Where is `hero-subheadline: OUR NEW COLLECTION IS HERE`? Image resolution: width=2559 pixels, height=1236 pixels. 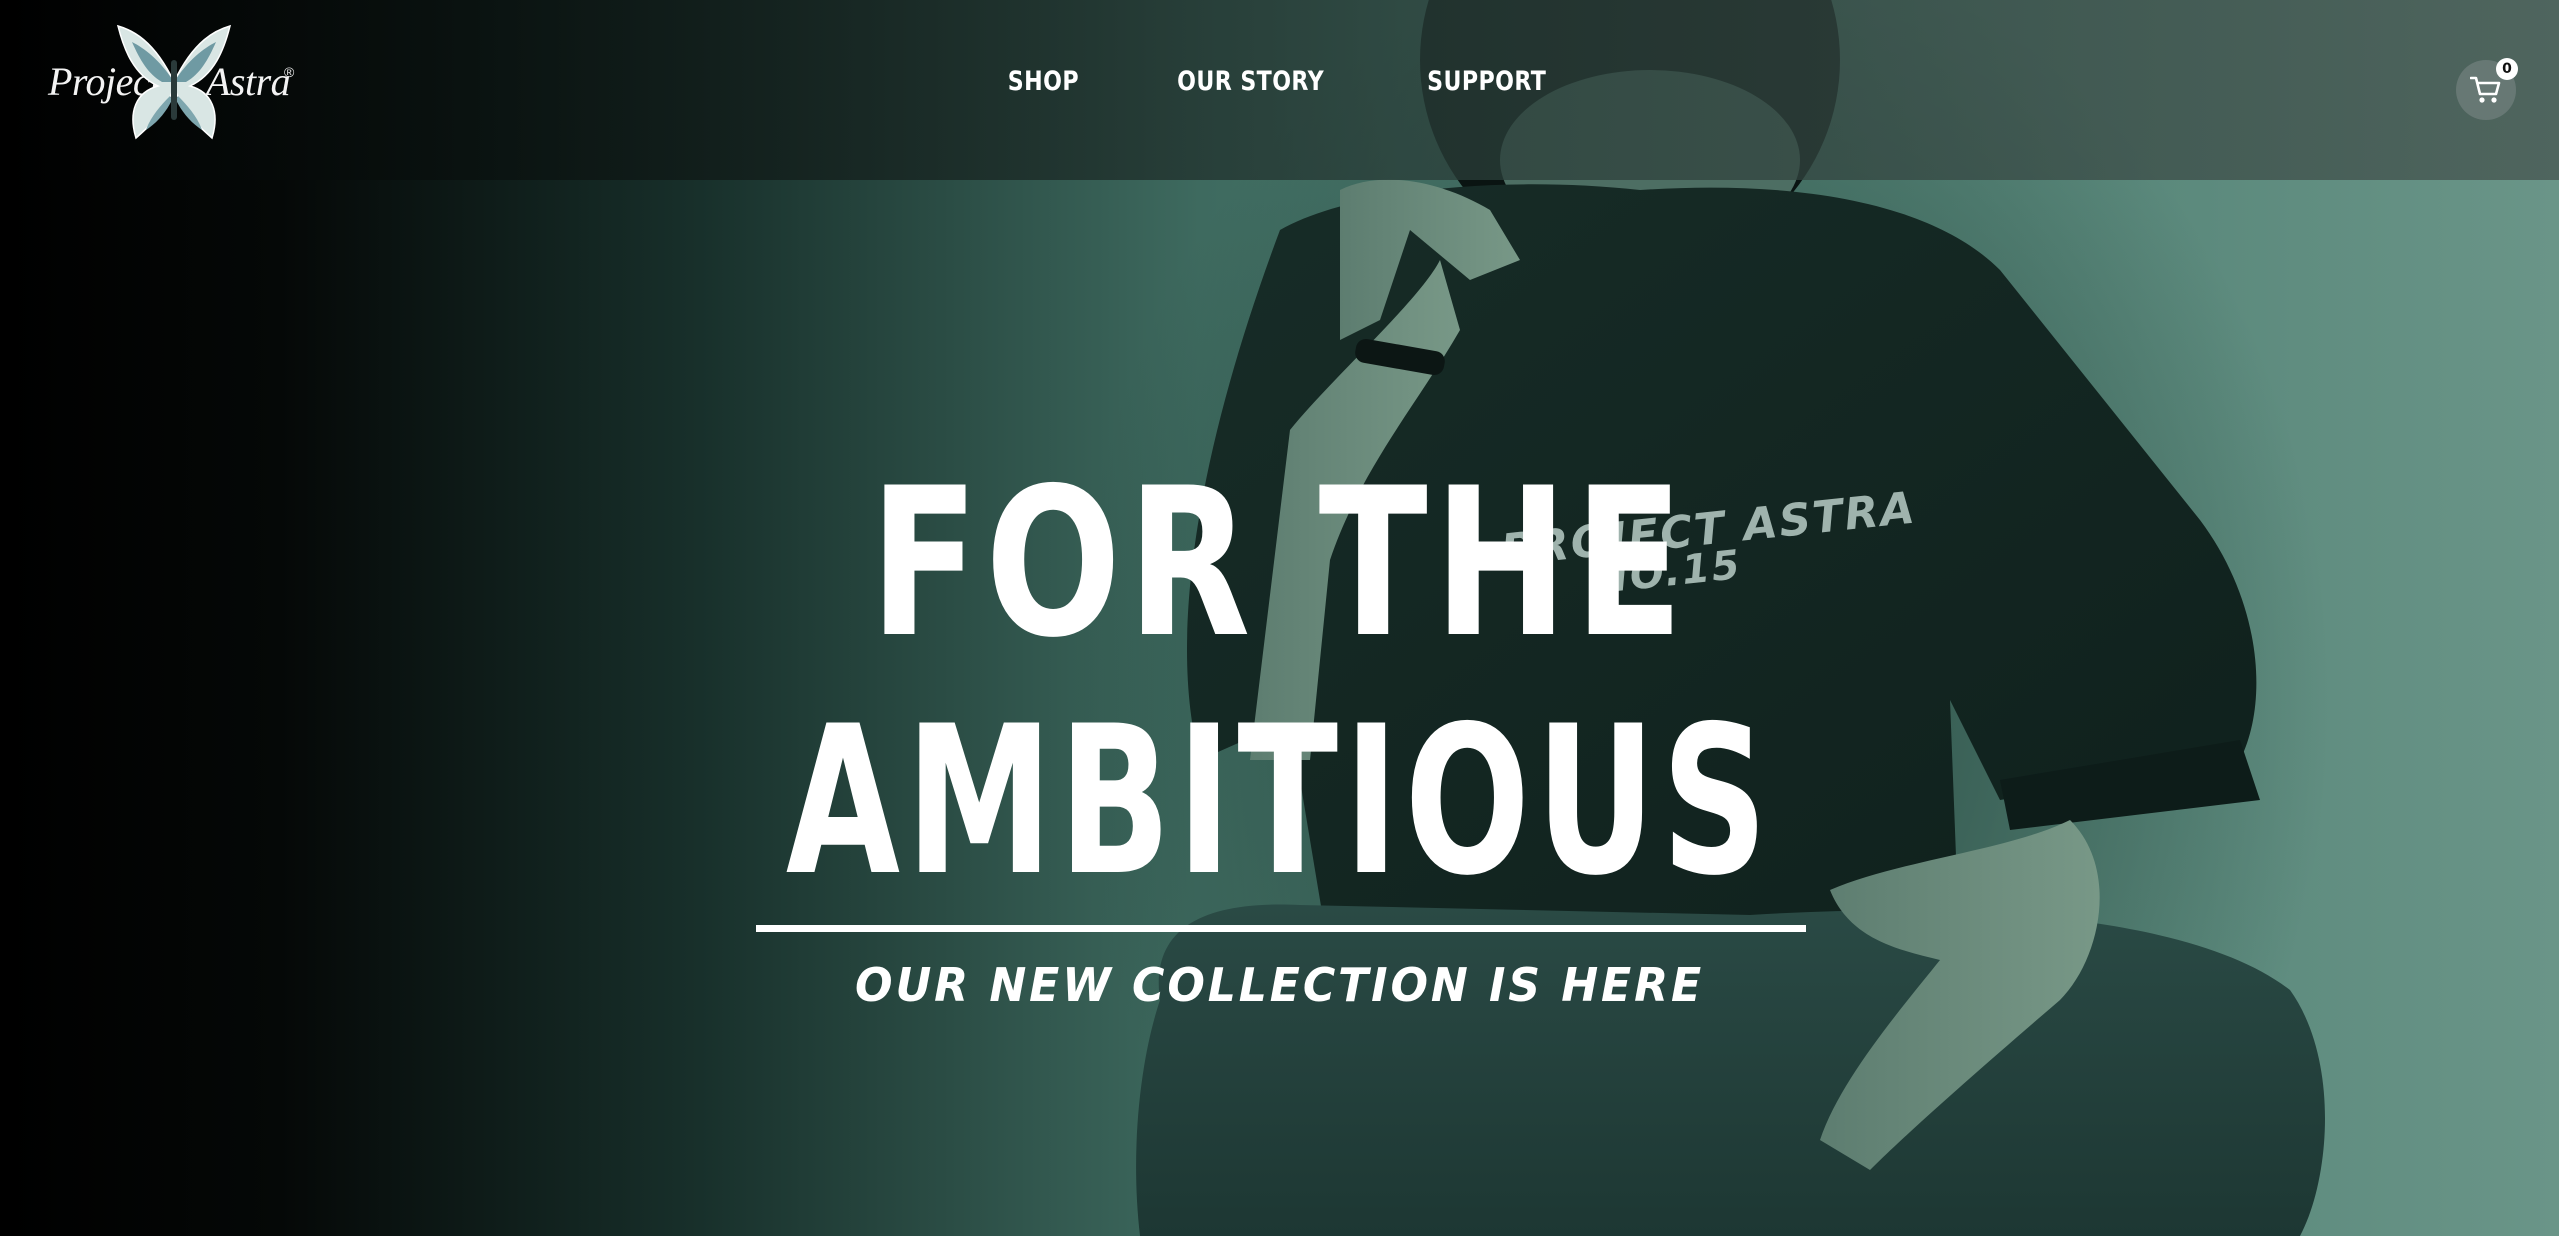
hero-subheadline: OUR NEW COLLECTION IS HERE is located at coordinates (1279, 985).